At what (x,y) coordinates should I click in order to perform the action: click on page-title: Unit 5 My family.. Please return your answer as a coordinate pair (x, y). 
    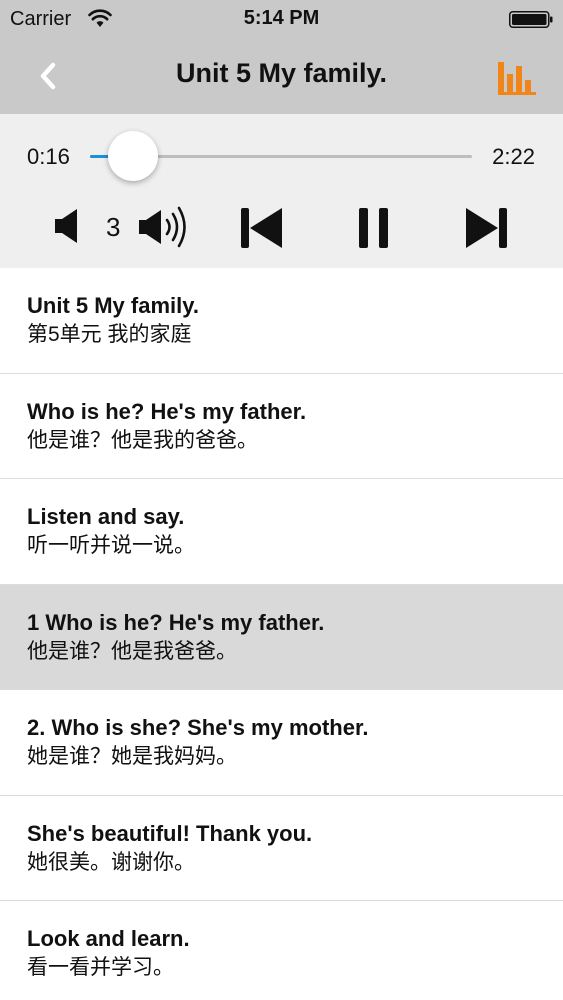
    Looking at the image, I should click on (281, 73).